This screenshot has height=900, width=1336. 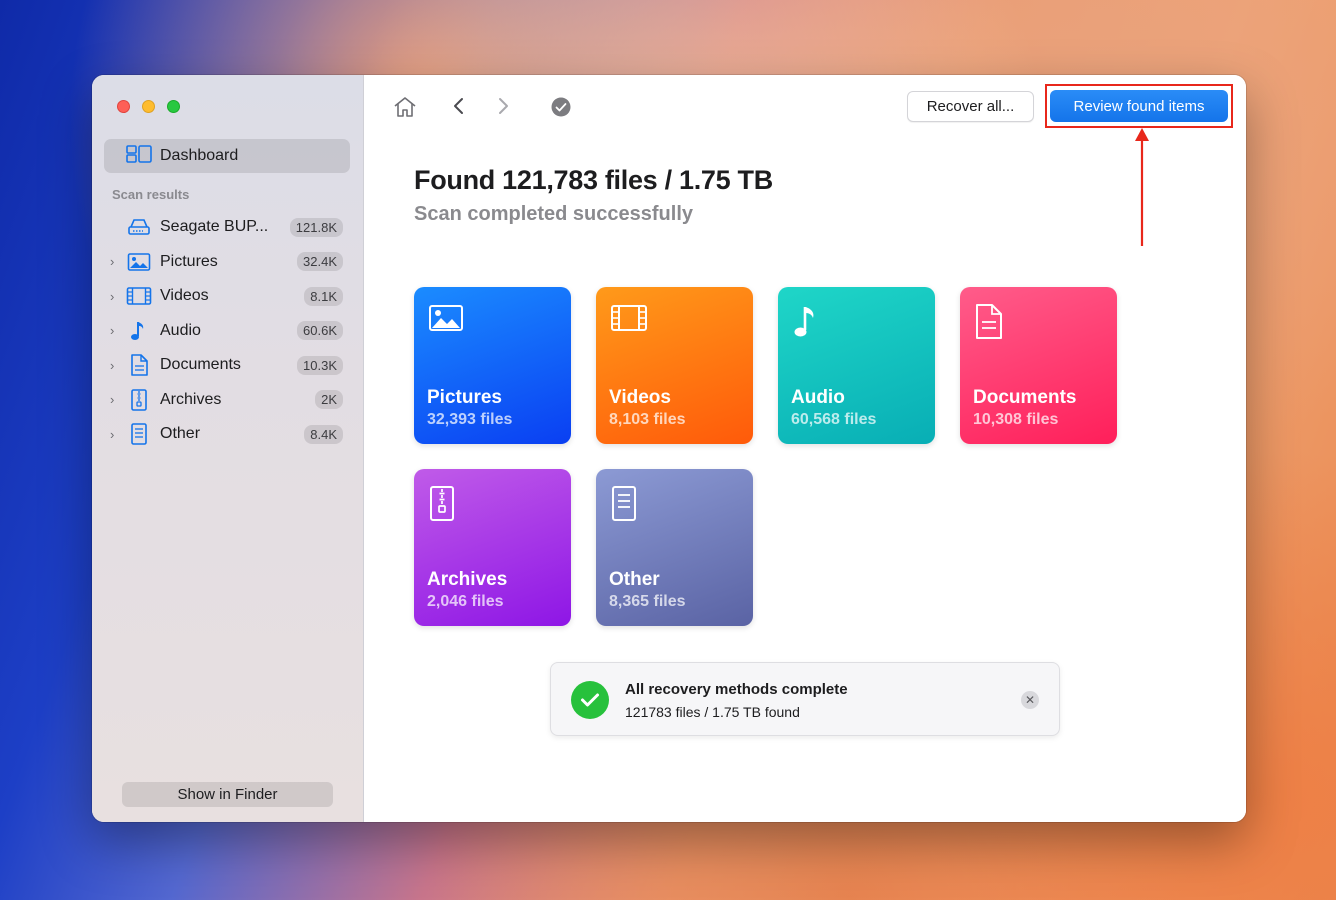 What do you see at coordinates (316, 227) in the screenshot?
I see `count-badge: 121.8K` at bounding box center [316, 227].